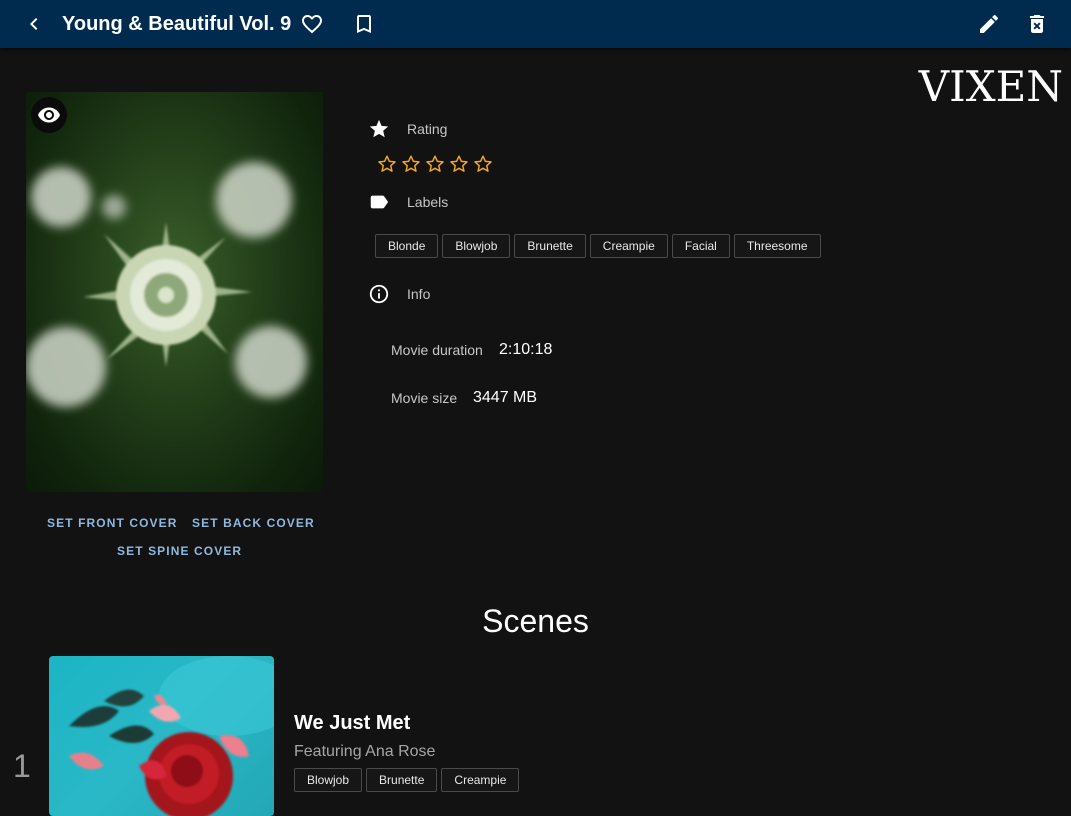 This screenshot has height=816, width=1071. I want to click on label-chip: Facial, so click(700, 246).